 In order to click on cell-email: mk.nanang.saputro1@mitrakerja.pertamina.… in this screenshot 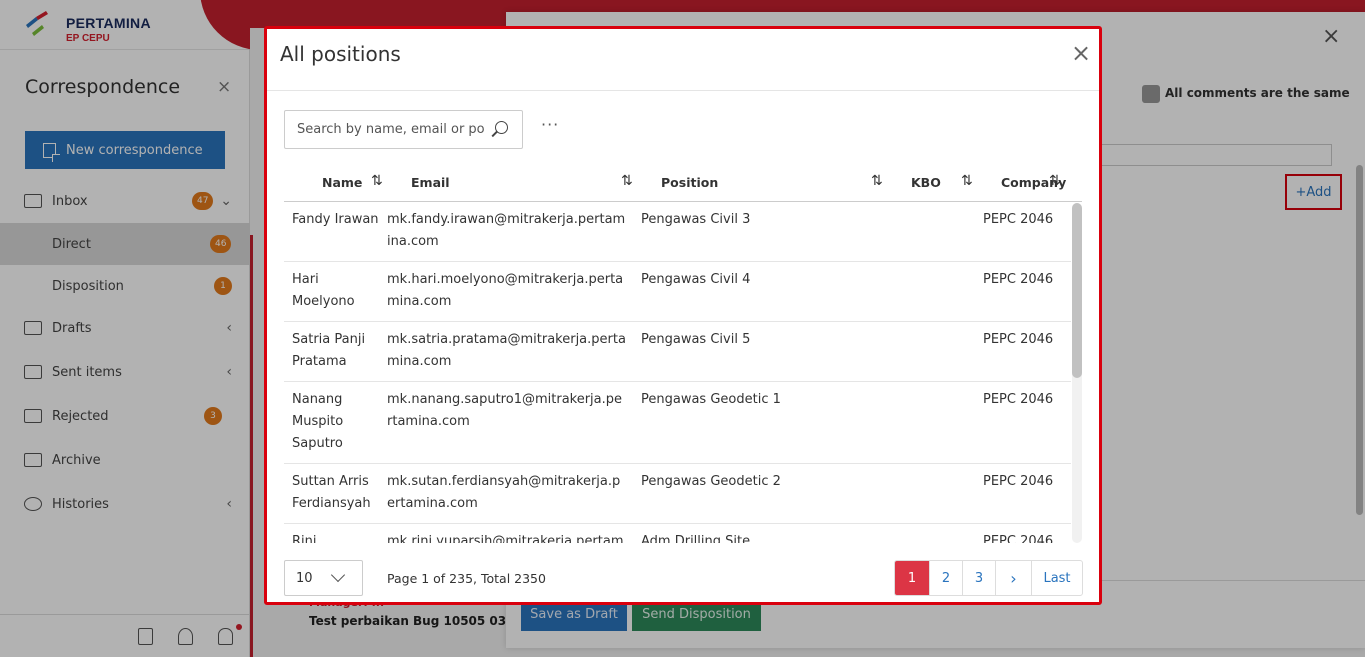, I will do `click(505, 410)`.